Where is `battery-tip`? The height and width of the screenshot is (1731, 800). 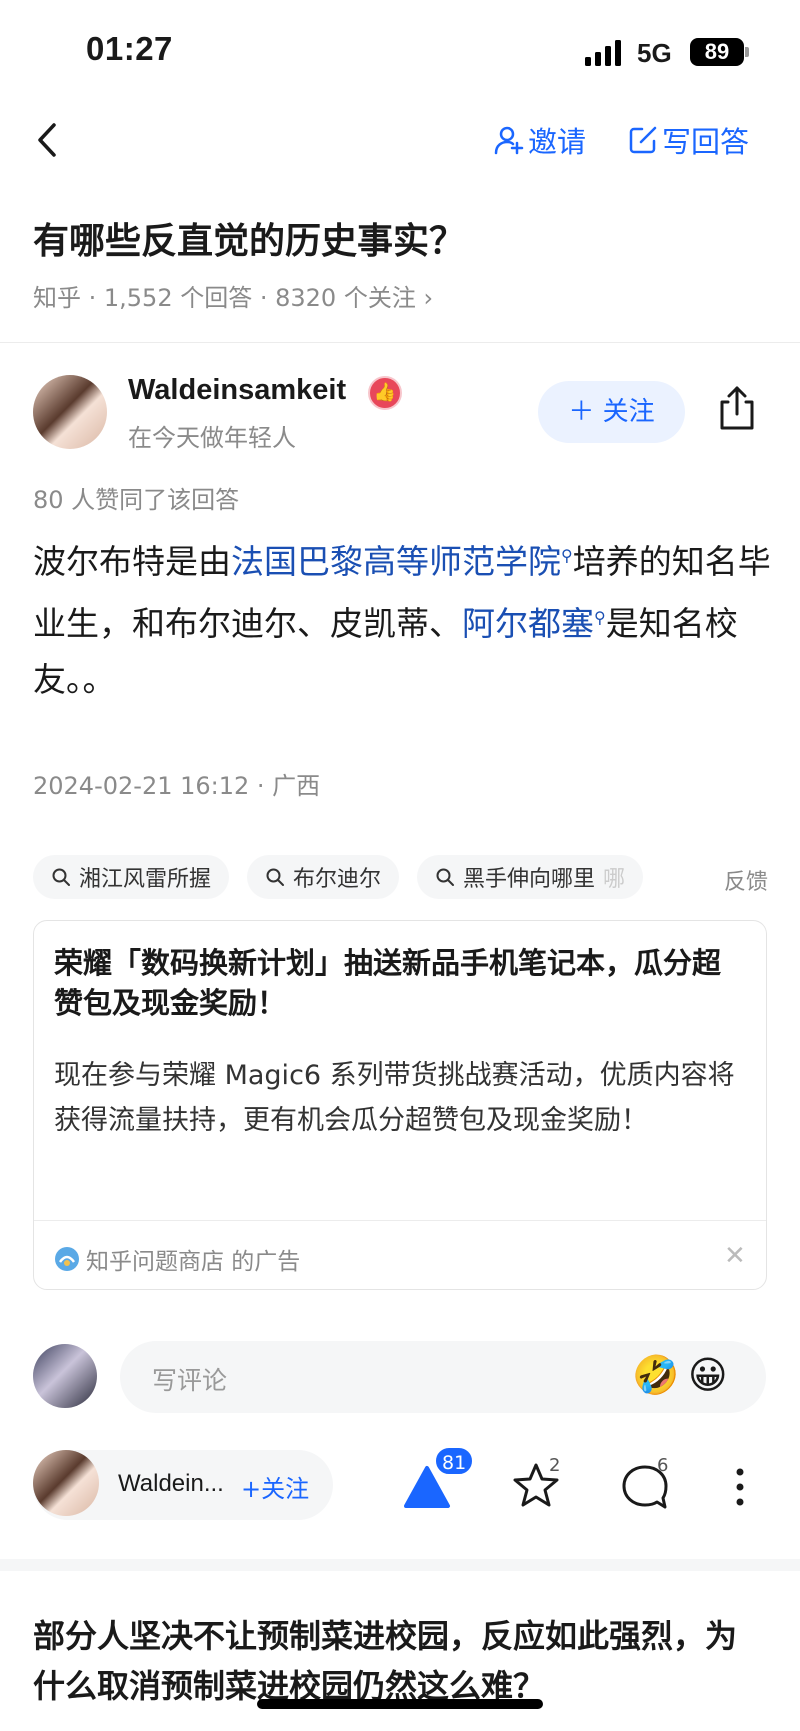 battery-tip is located at coordinates (747, 52).